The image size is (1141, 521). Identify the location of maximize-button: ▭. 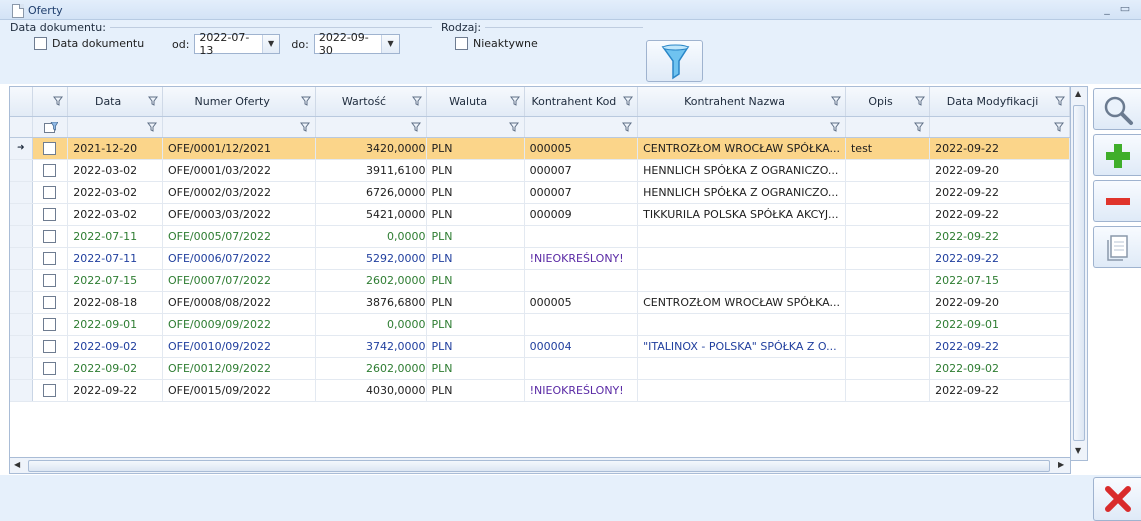
(1125, 9).